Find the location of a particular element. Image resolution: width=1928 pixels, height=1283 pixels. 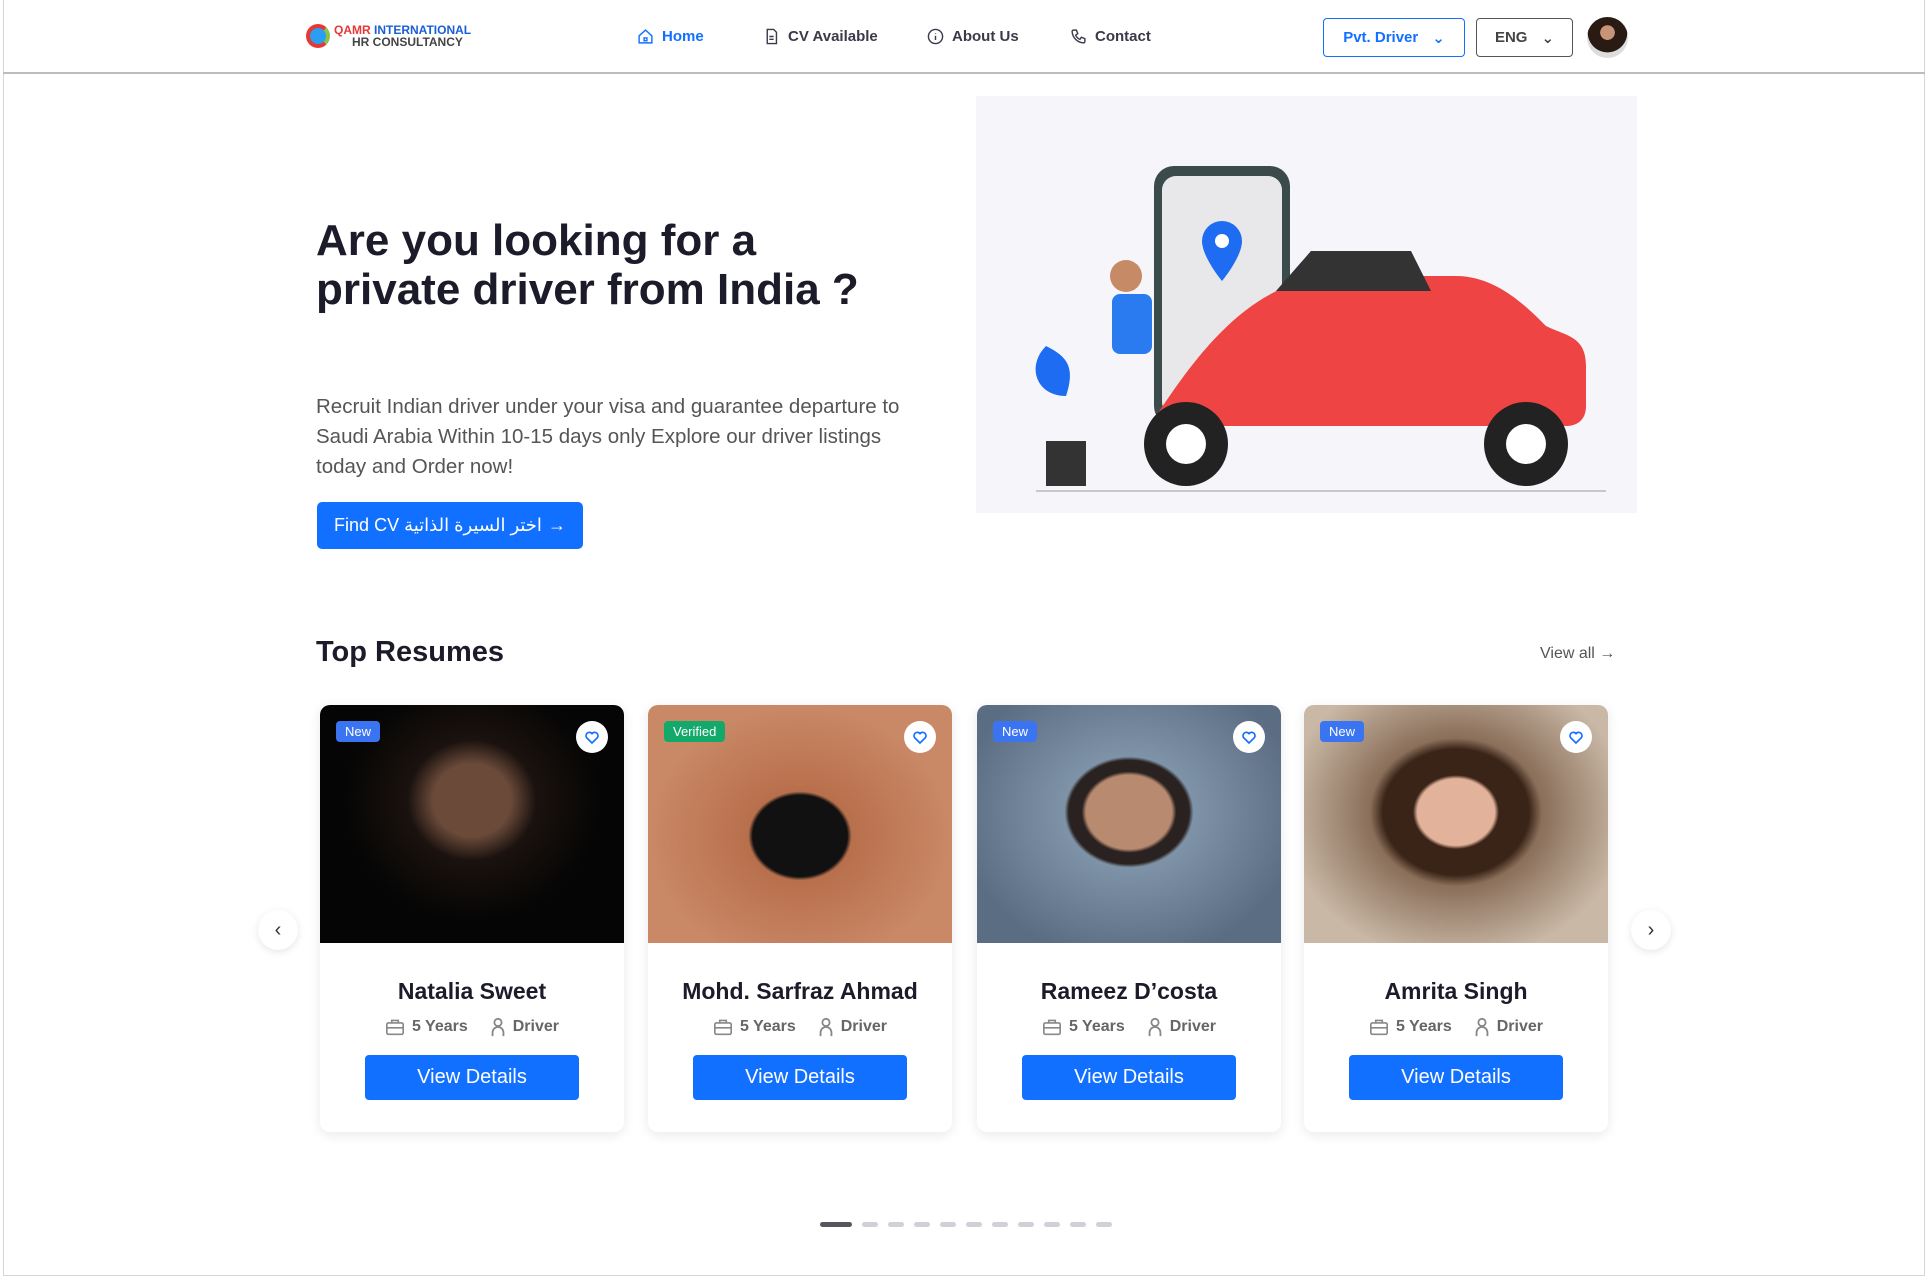

nav-label: Contact is located at coordinates (1123, 36).